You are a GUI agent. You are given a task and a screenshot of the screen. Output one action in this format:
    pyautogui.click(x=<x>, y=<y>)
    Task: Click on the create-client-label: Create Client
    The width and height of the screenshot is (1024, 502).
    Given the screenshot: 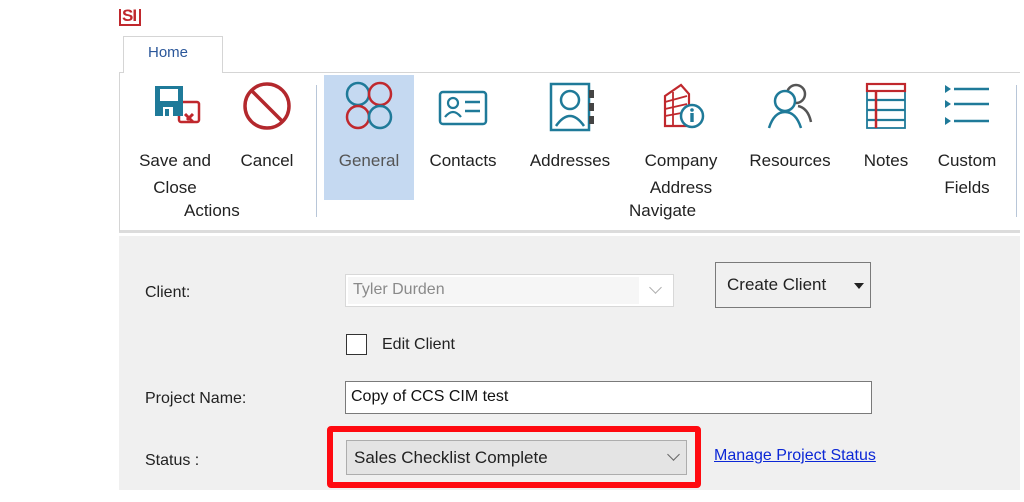 What is the action you would take?
    pyautogui.click(x=777, y=284)
    